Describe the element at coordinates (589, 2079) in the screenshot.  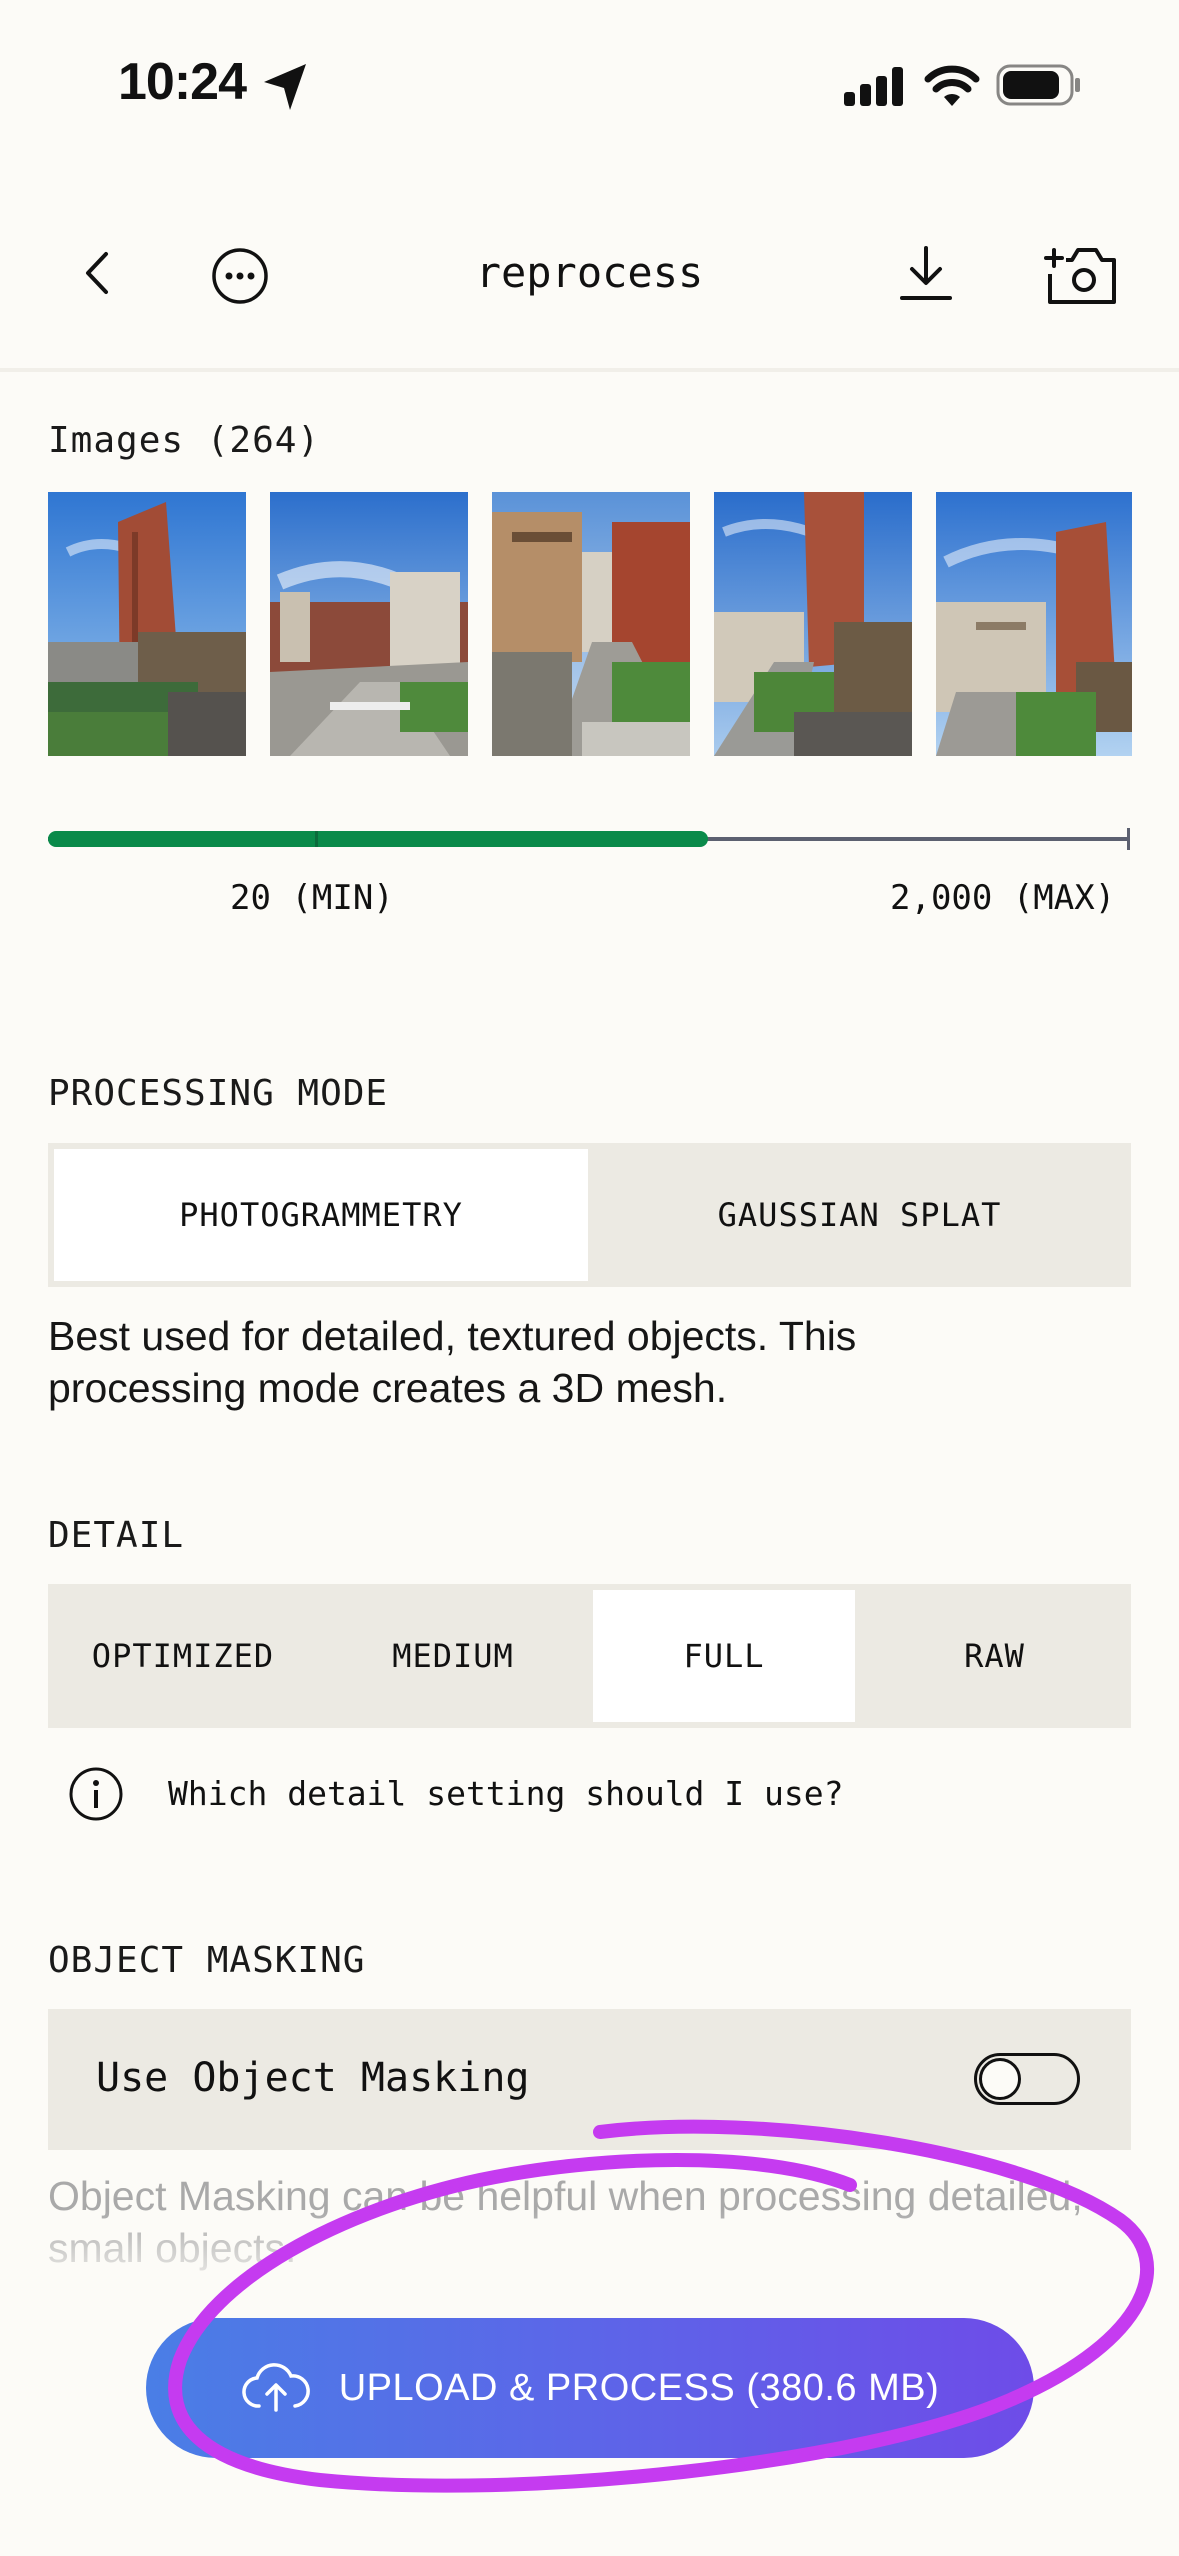
I see `object-masking-row: Use Object Masking` at that location.